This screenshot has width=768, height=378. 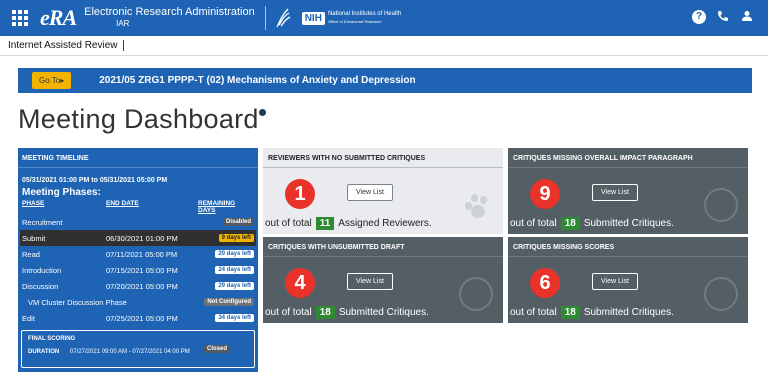 What do you see at coordinates (476, 205) in the screenshot?
I see `paw-watermark-icon` at bounding box center [476, 205].